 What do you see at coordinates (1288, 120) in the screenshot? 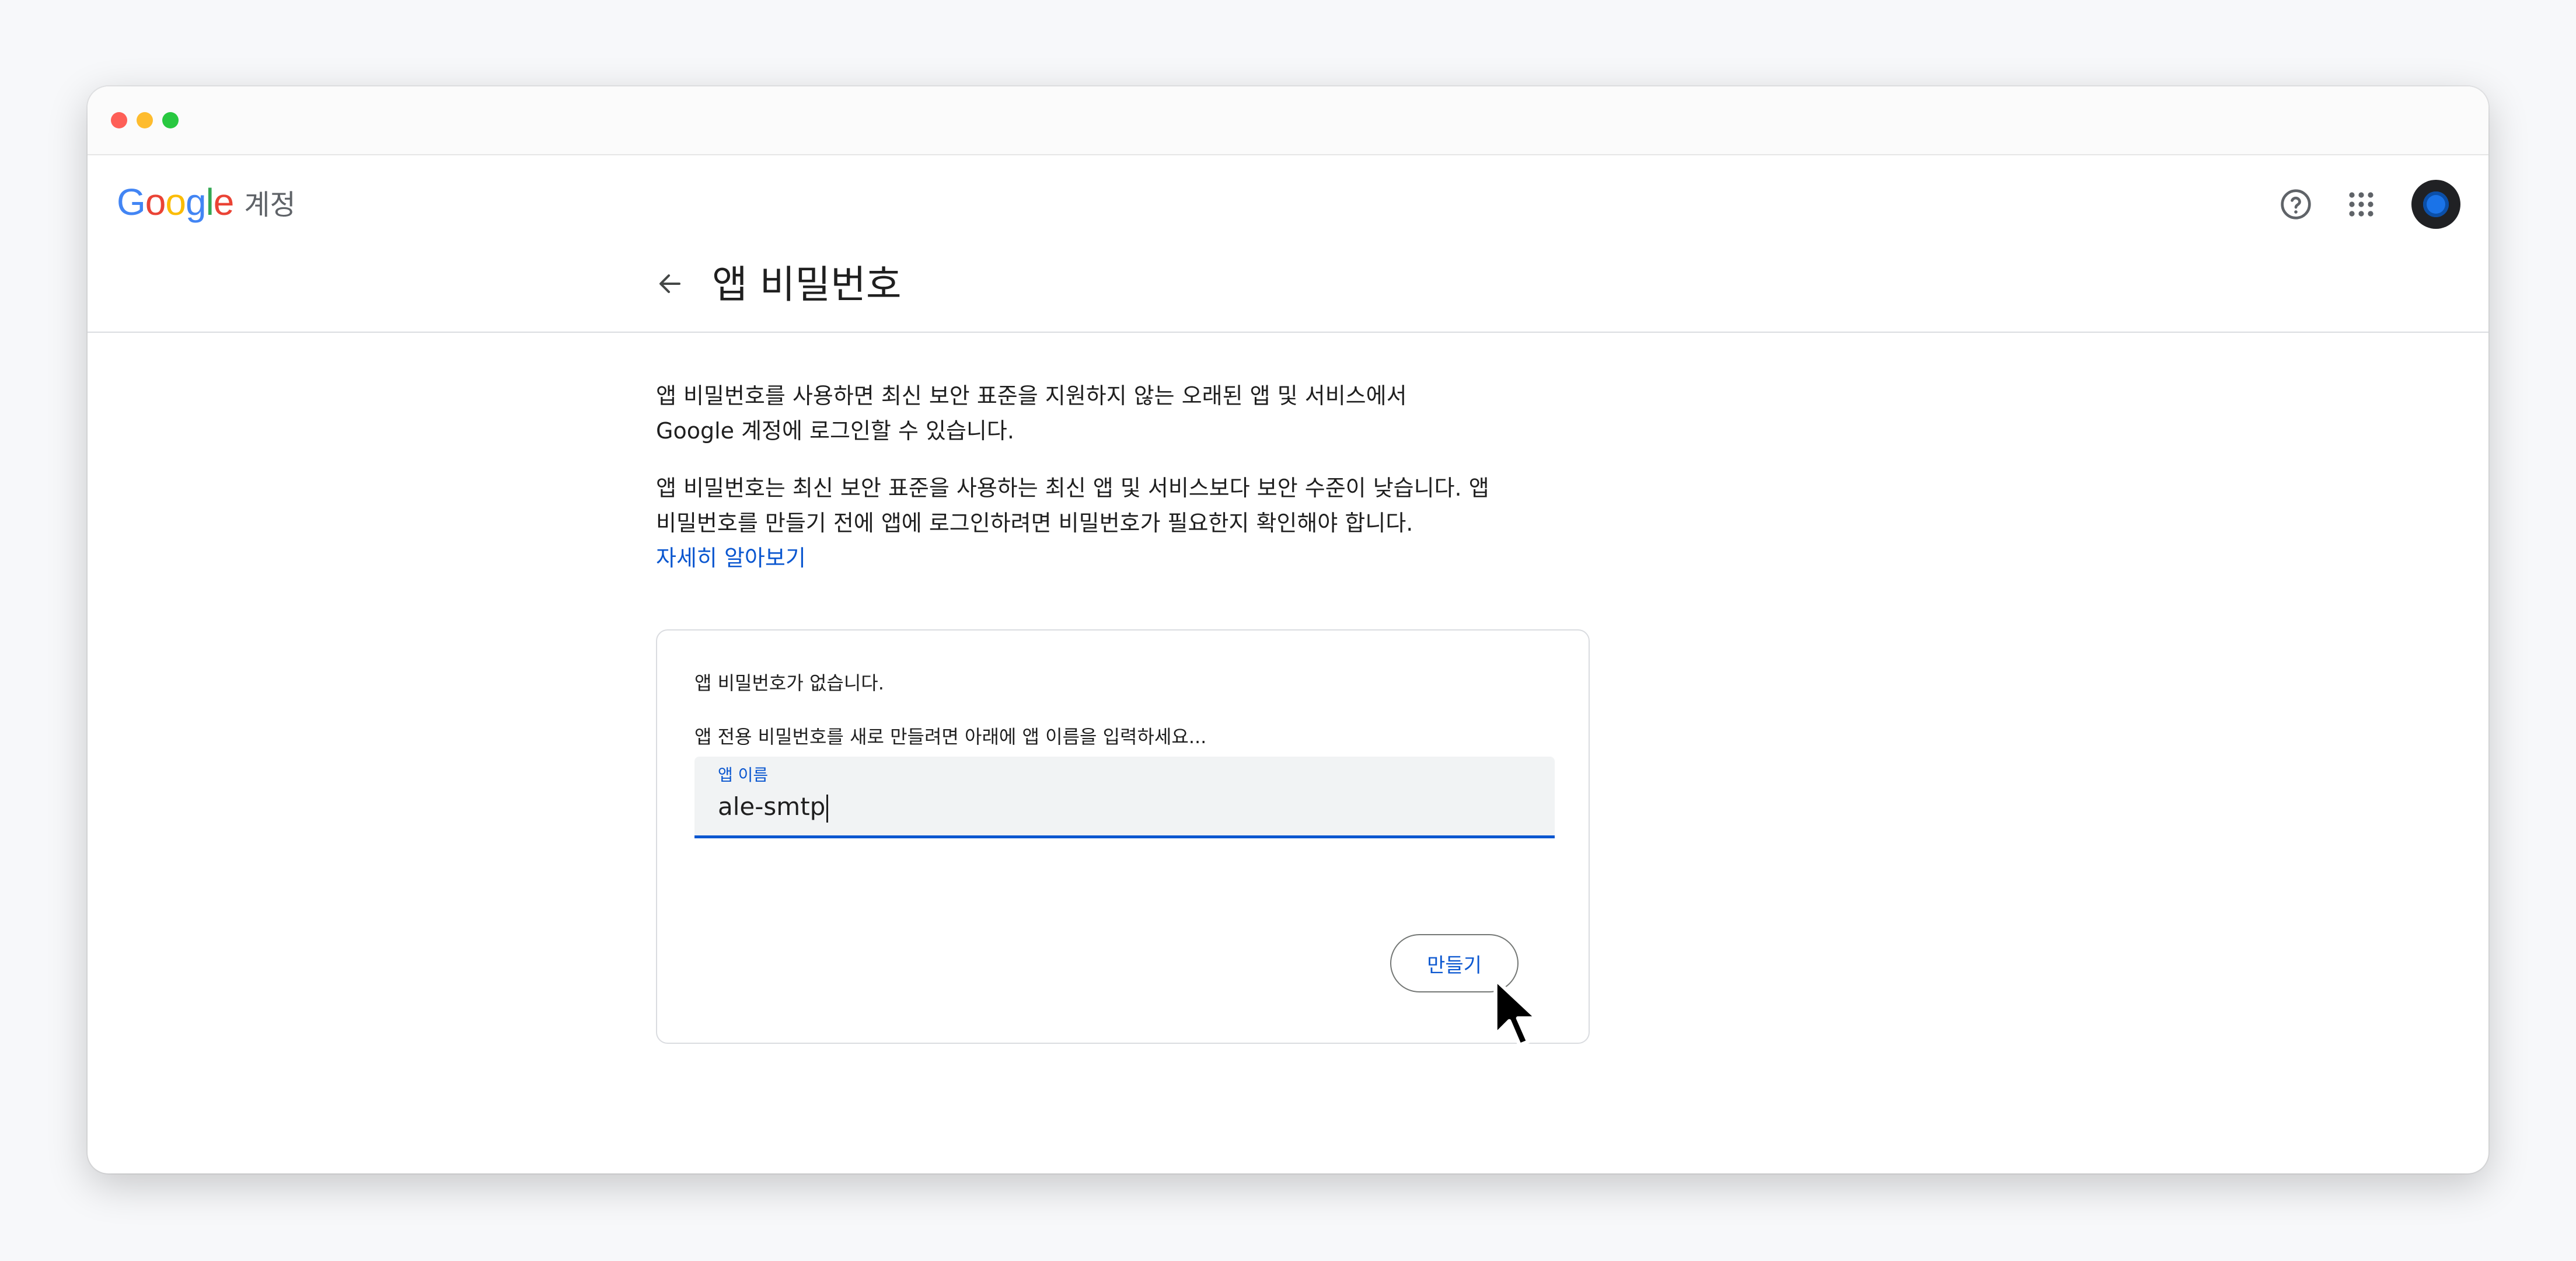
I see `window-titlebar` at bounding box center [1288, 120].